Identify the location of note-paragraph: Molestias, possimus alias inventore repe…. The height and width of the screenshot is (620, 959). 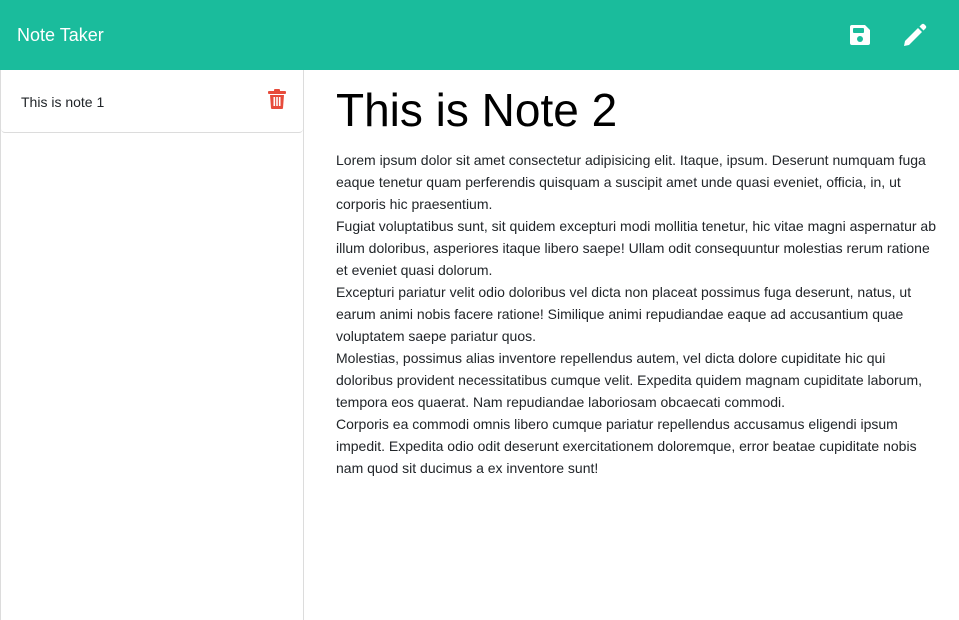
(629, 380).